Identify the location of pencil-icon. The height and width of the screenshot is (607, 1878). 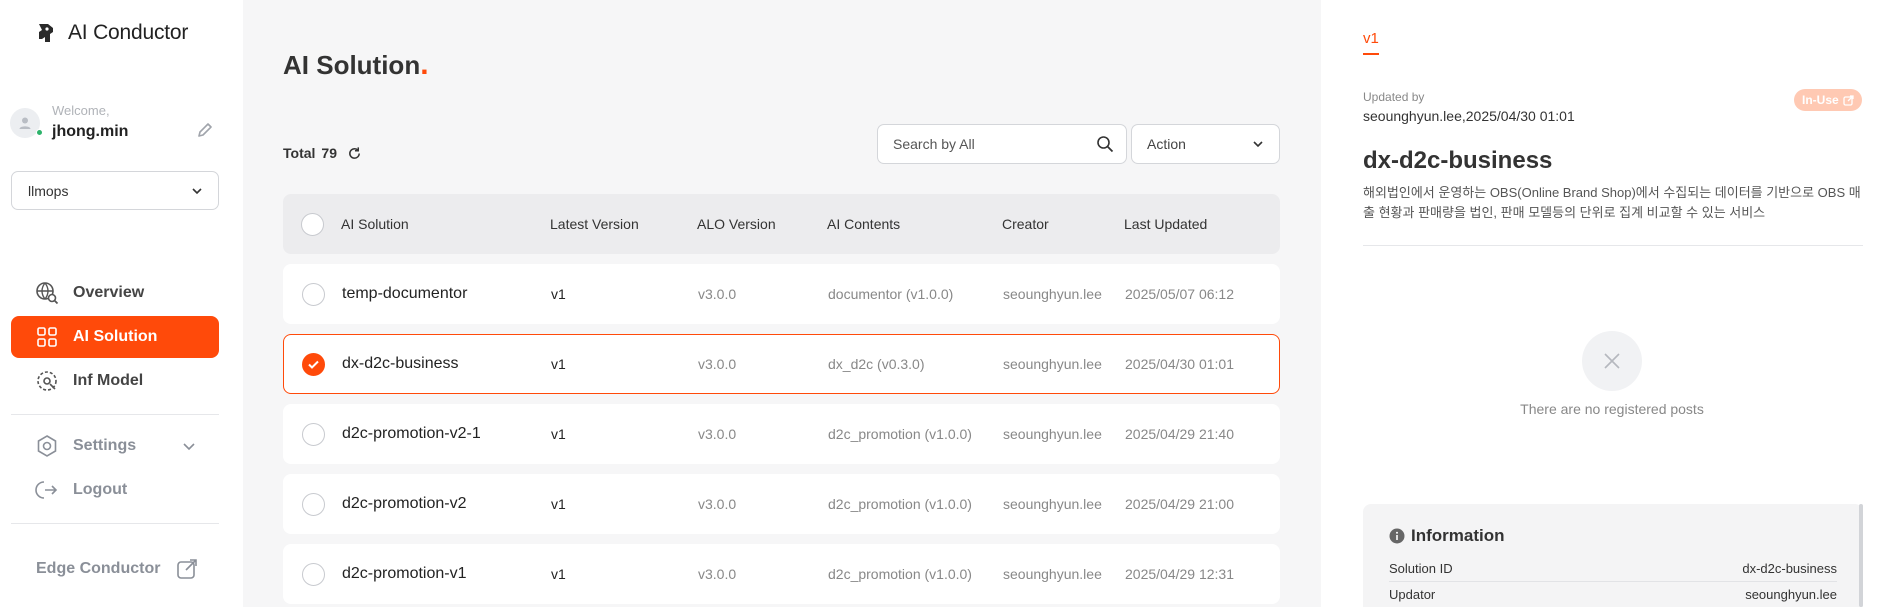
(205, 130).